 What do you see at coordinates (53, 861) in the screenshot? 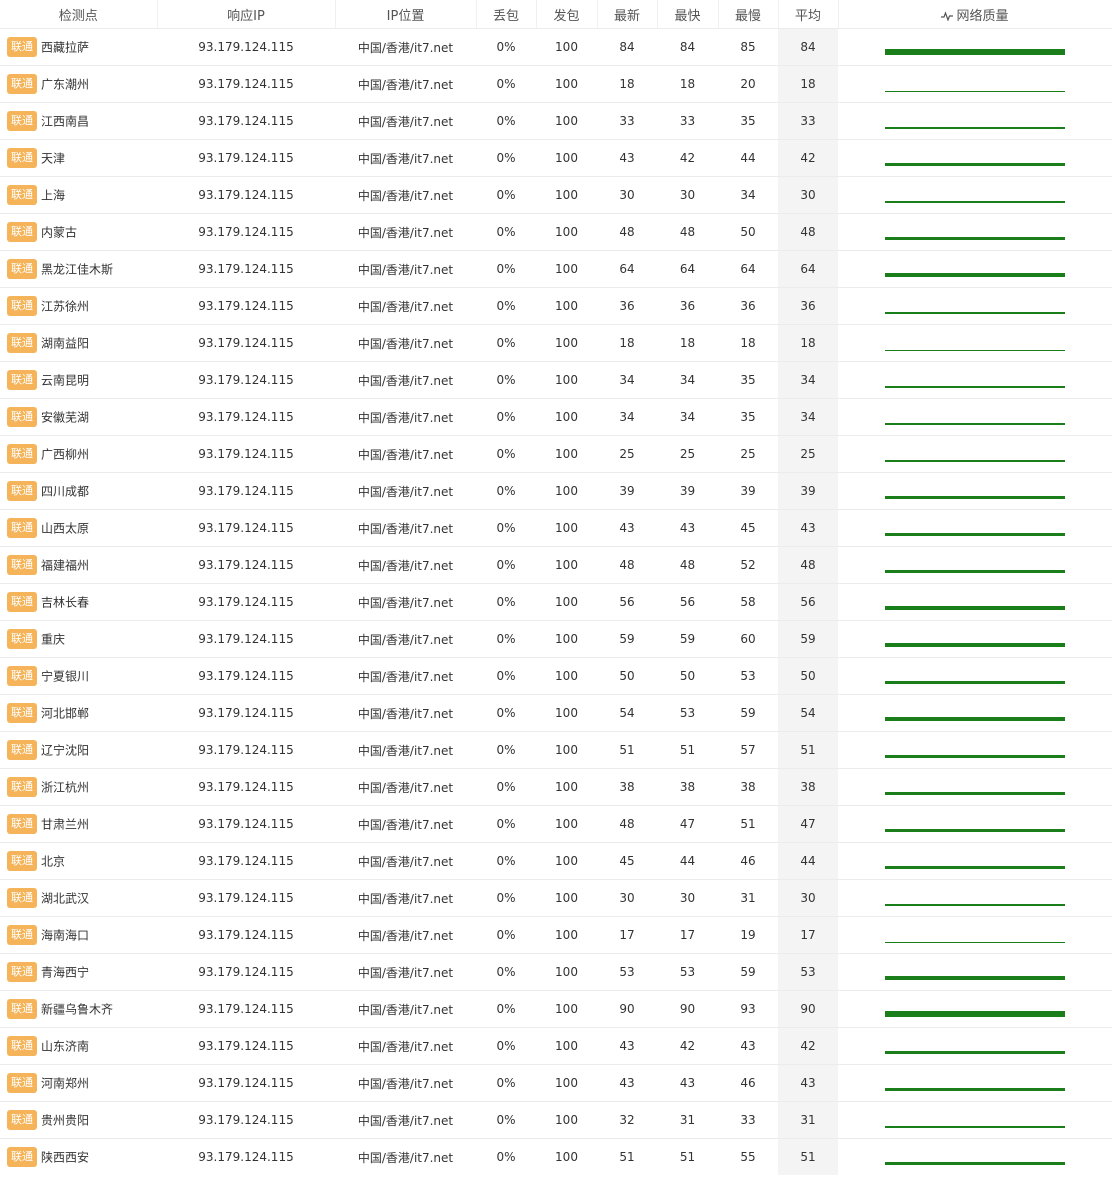
I see `city-label: 北京` at bounding box center [53, 861].